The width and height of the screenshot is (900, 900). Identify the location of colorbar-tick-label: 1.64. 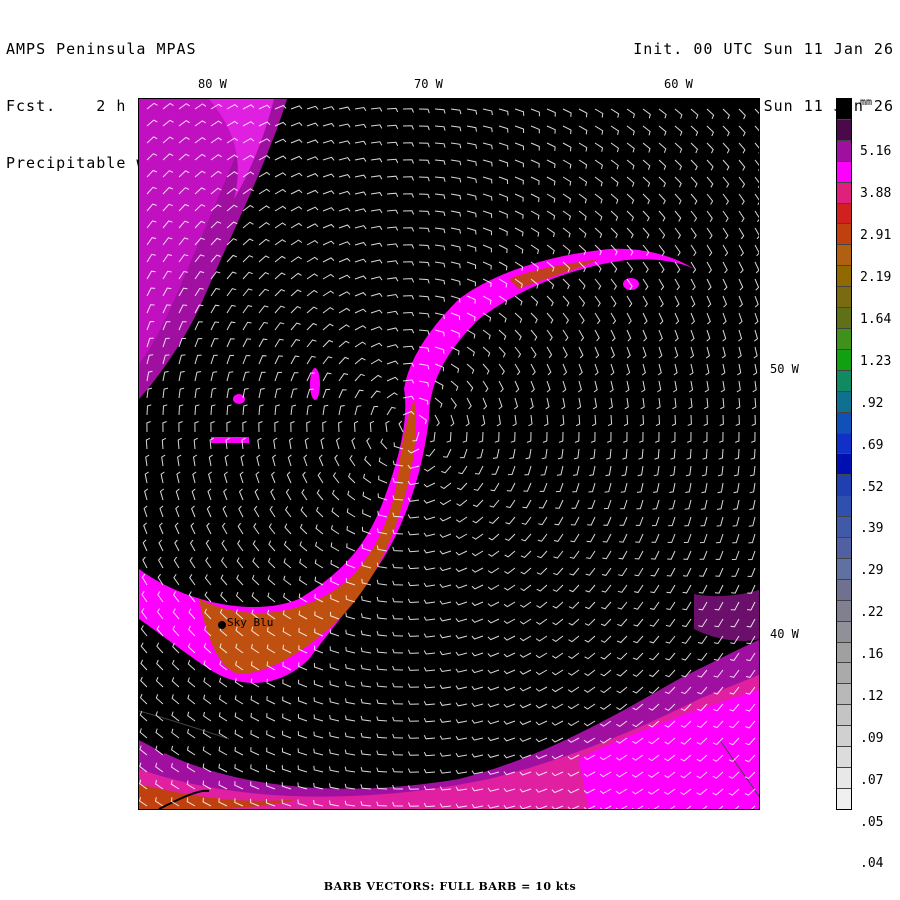
(876, 319).